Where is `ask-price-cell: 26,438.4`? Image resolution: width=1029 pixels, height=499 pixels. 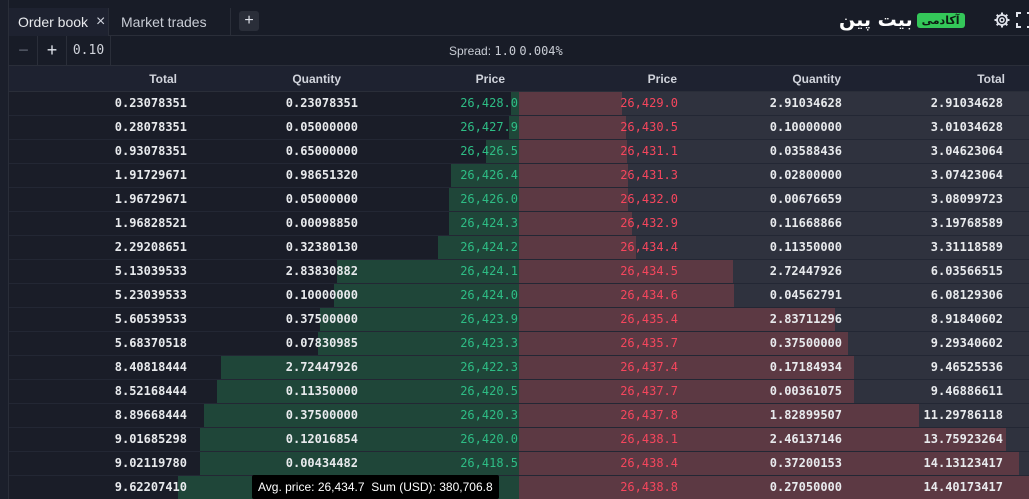
ask-price-cell: 26,438.4 is located at coordinates (649, 463).